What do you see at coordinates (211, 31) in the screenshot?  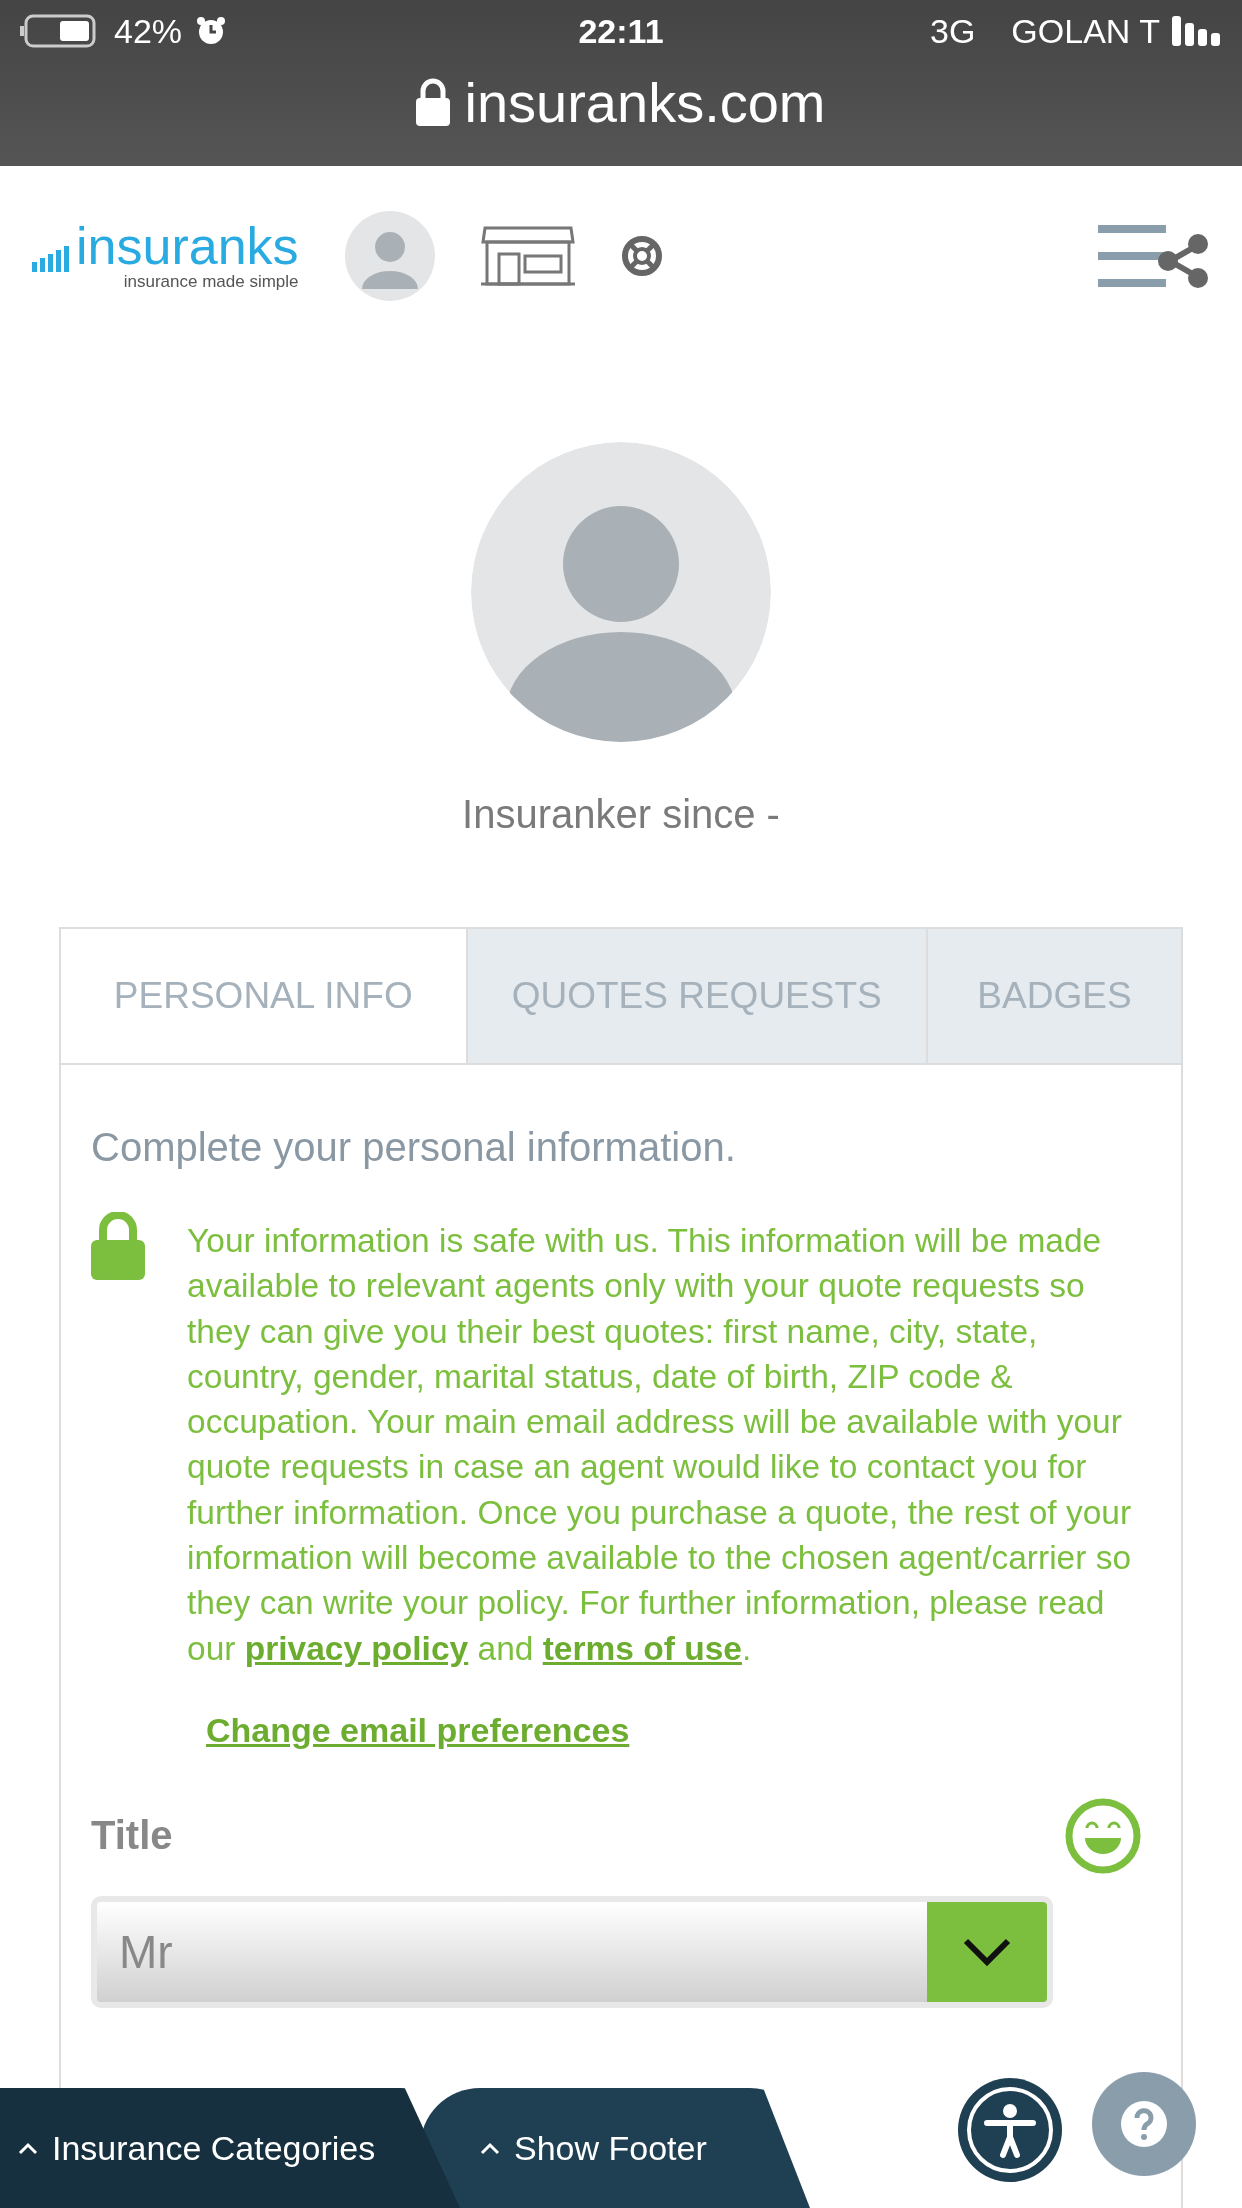 I see `alarm-clock-icon` at bounding box center [211, 31].